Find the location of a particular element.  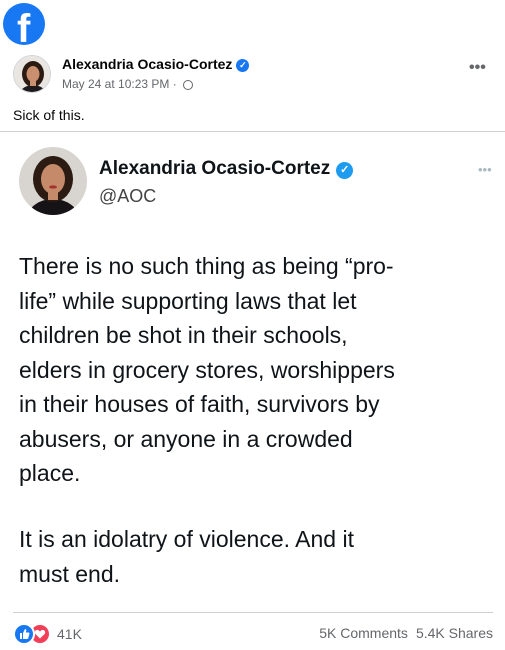

shares-count: 5.4K Shares is located at coordinates (454, 633).